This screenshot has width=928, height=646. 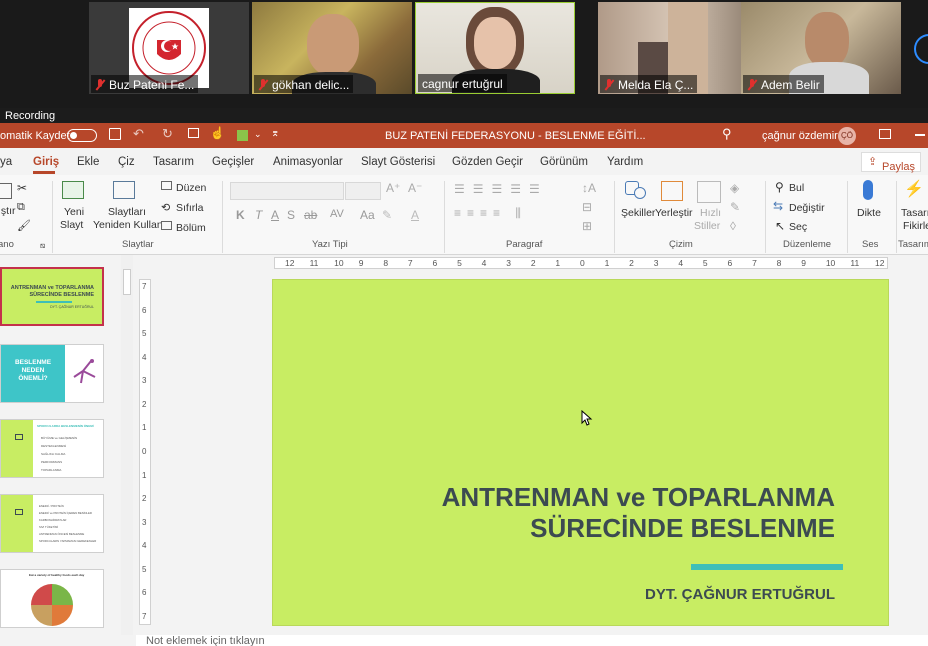 What do you see at coordinates (275, 215) in the screenshot?
I see `underline-icon: A` at bounding box center [275, 215].